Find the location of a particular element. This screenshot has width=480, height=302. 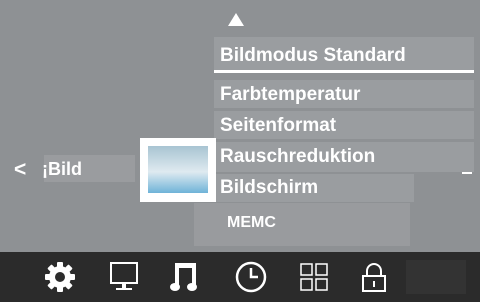

clock-icon is located at coordinates (251, 277).